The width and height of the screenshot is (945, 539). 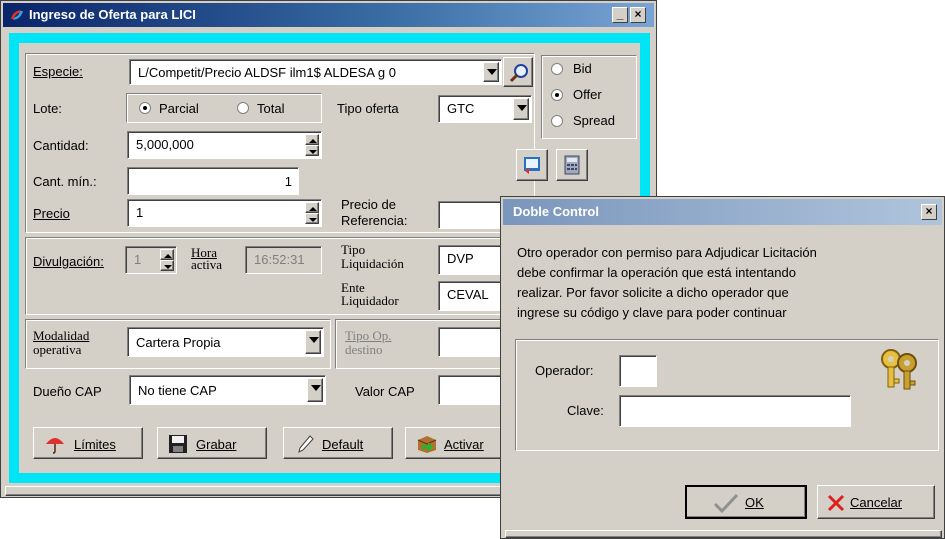 I want to click on grabar-button: Grabar, so click(x=212, y=443).